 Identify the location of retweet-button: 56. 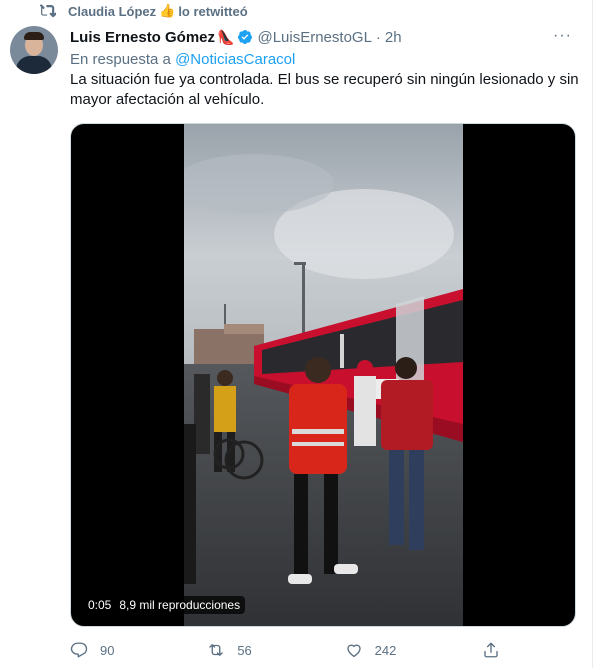
(267, 650).